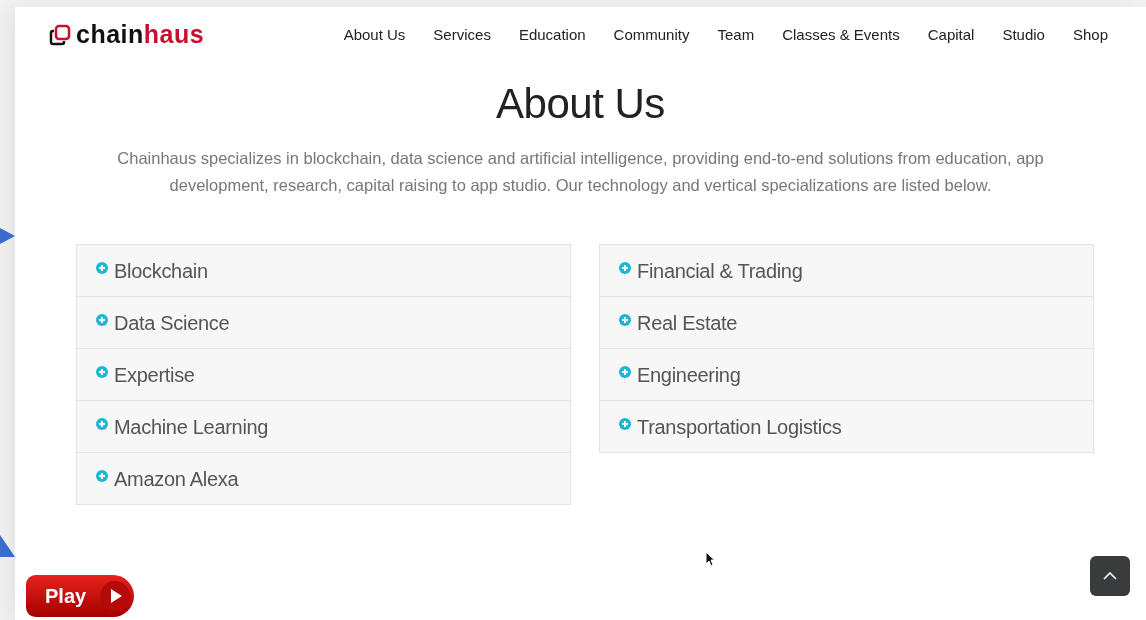 Image resolution: width=1146 pixels, height=620 pixels. What do you see at coordinates (846, 270) in the screenshot?
I see `accordion-item: Financial & Trading` at bounding box center [846, 270].